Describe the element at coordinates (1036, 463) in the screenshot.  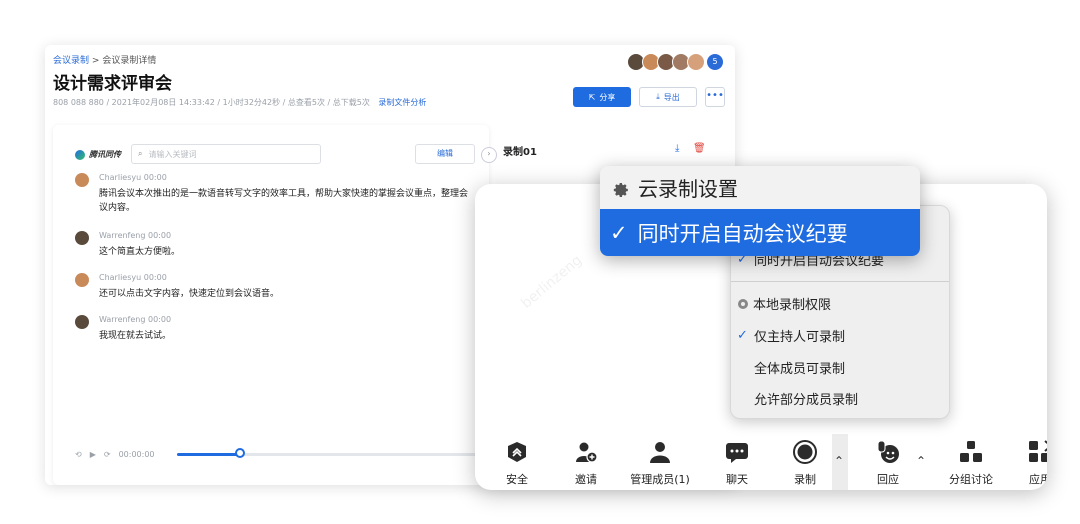
I see `toolbar-apps: 应用` at that location.